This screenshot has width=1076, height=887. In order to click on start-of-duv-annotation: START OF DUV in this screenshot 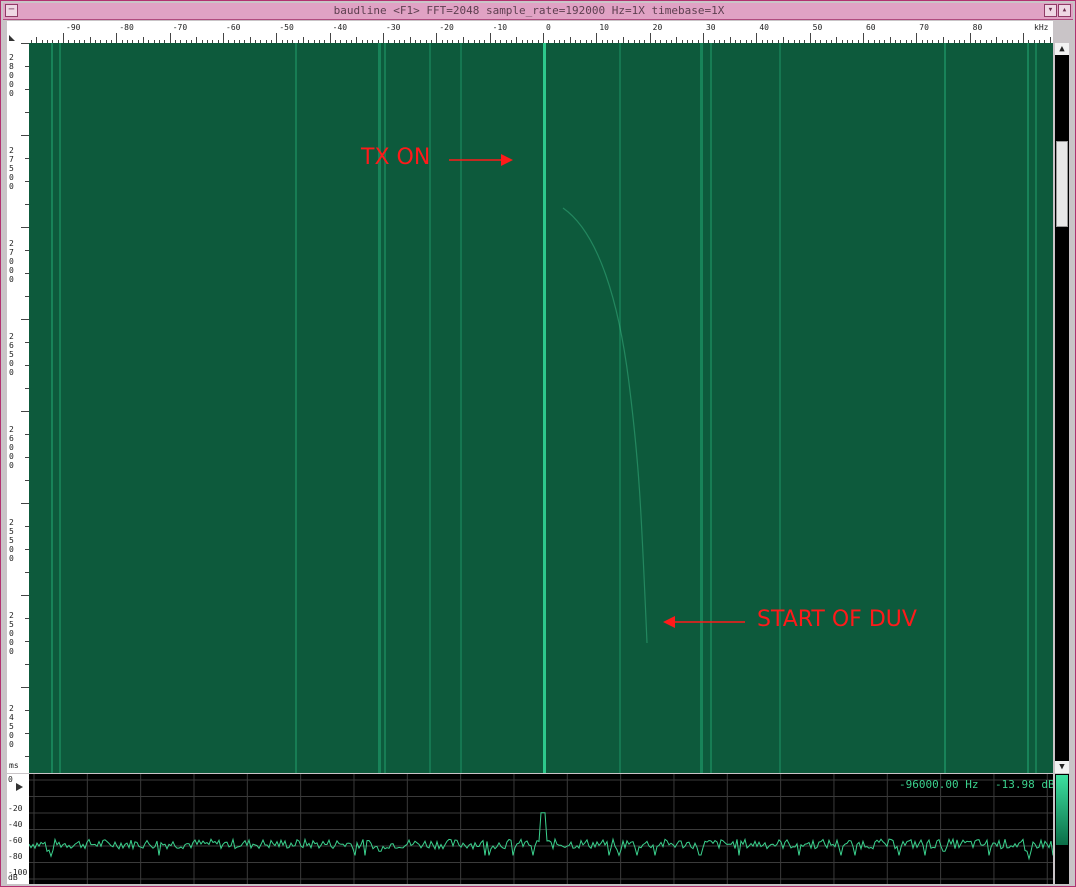, I will do `click(837, 619)`.